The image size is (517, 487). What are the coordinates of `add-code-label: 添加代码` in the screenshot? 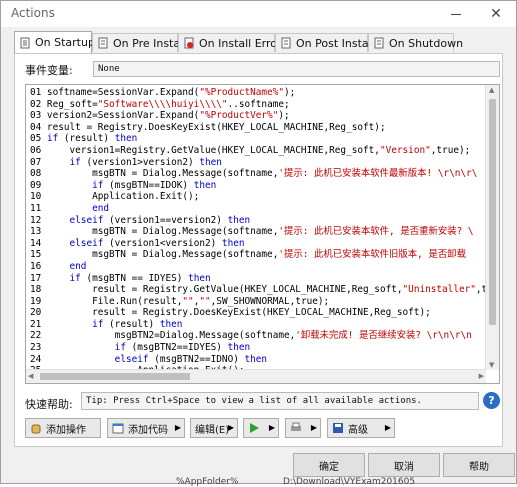 It's located at (148, 430).